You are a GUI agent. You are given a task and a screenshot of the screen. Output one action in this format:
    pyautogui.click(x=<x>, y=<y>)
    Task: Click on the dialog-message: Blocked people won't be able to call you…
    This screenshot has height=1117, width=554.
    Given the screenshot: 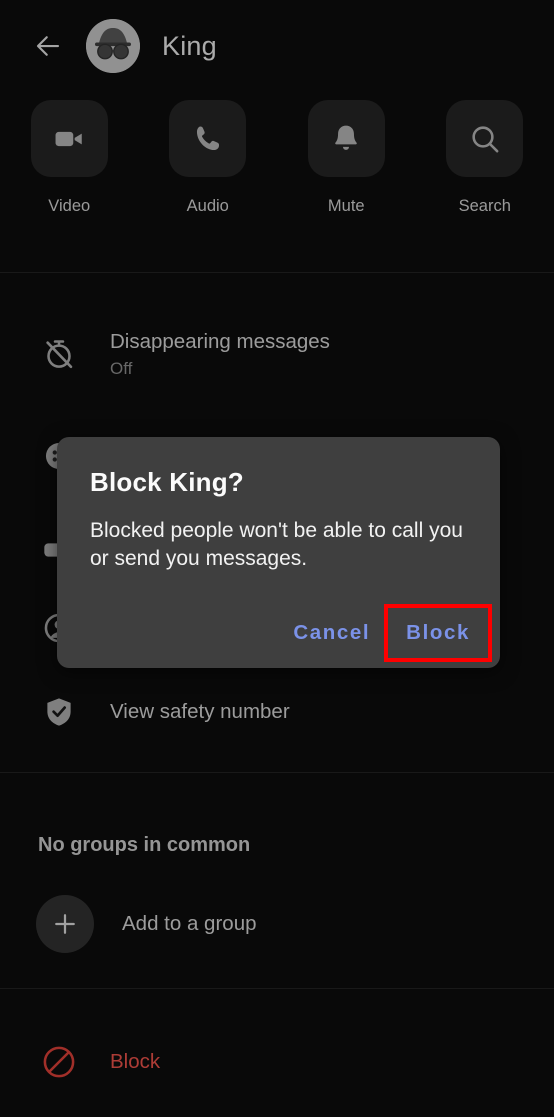 What is the action you would take?
    pyautogui.click(x=276, y=545)
    